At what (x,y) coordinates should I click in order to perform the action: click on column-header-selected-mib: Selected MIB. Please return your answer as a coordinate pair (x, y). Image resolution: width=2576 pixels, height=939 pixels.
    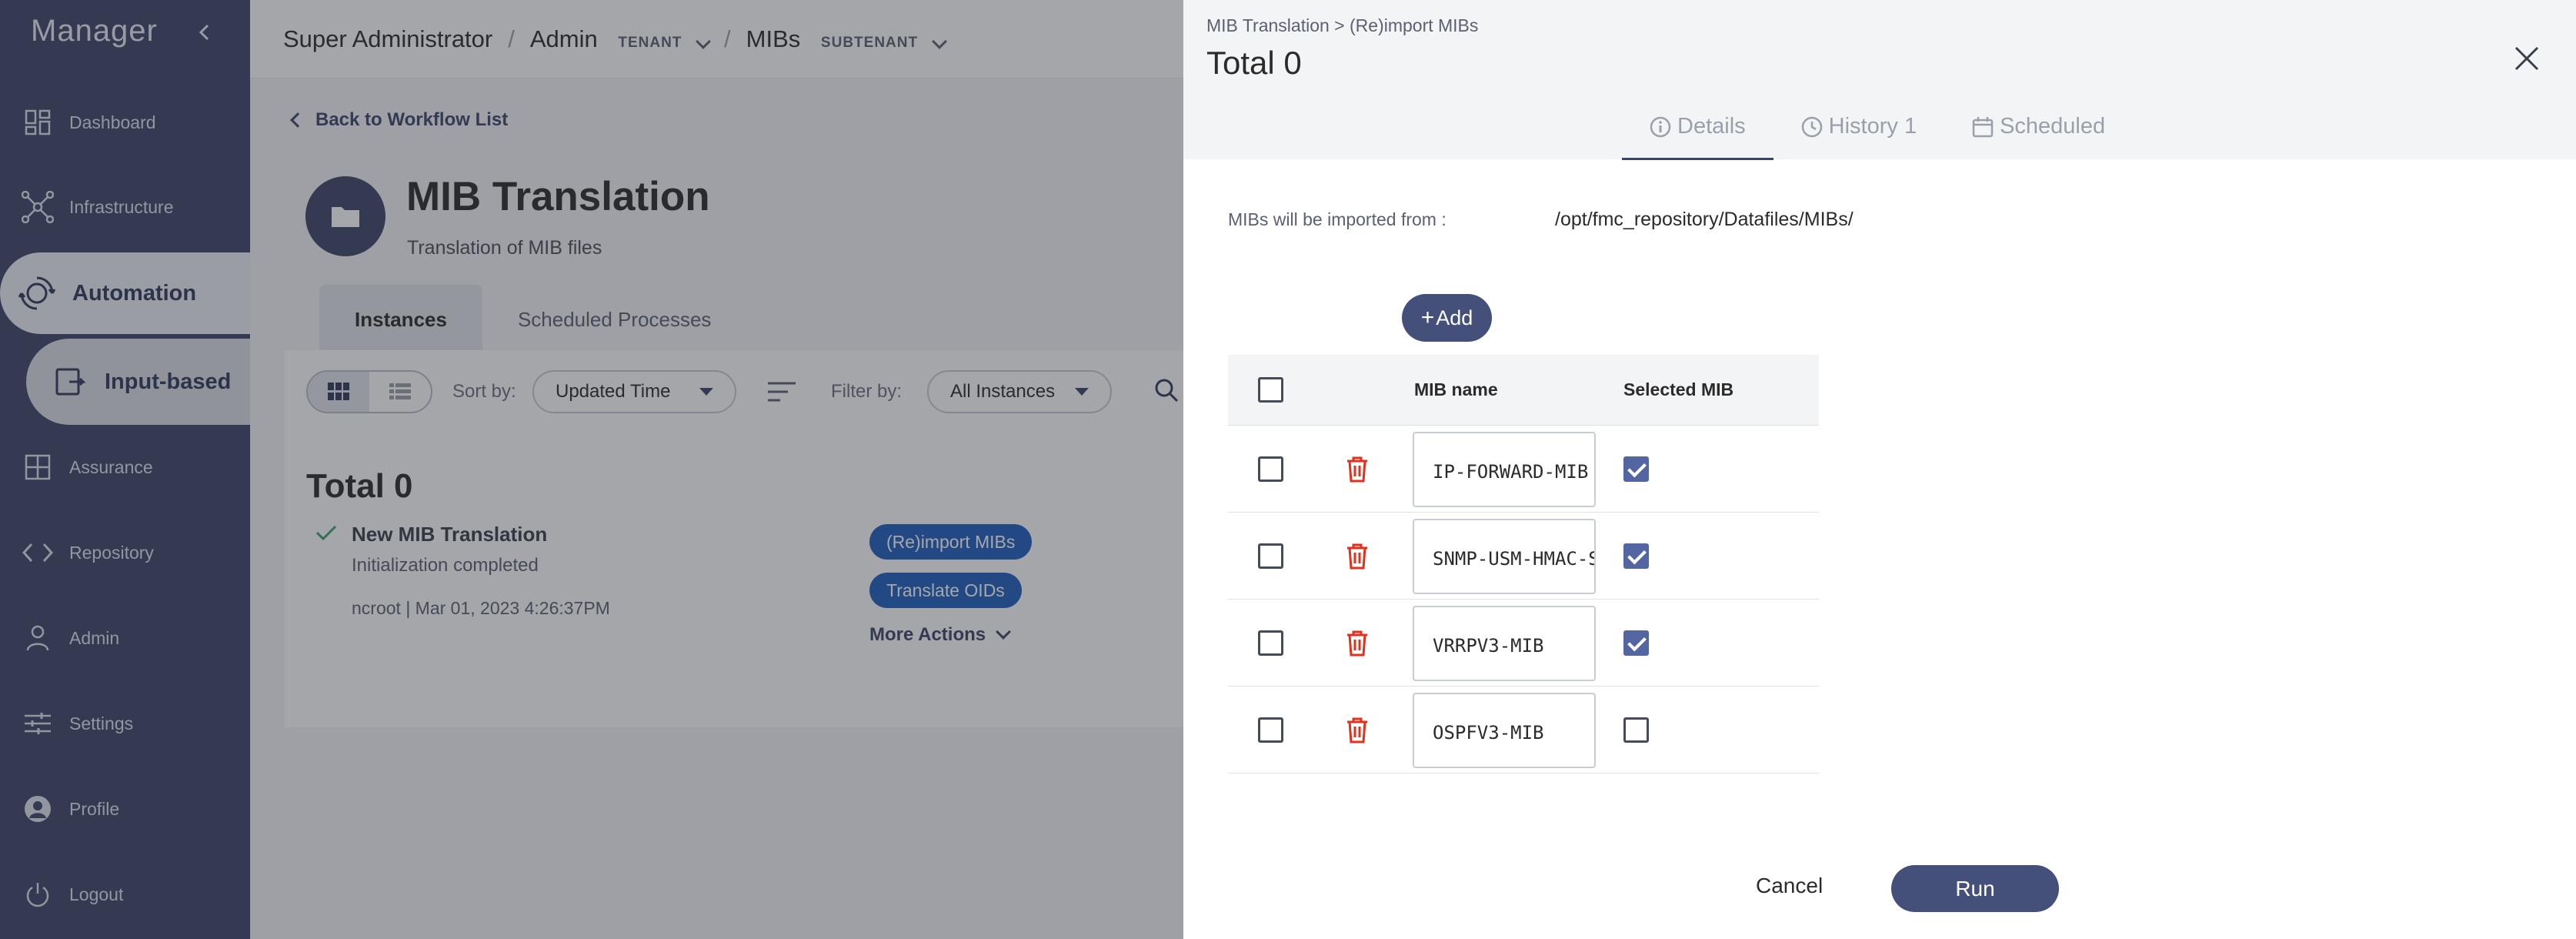
    Looking at the image, I should click on (1679, 389).